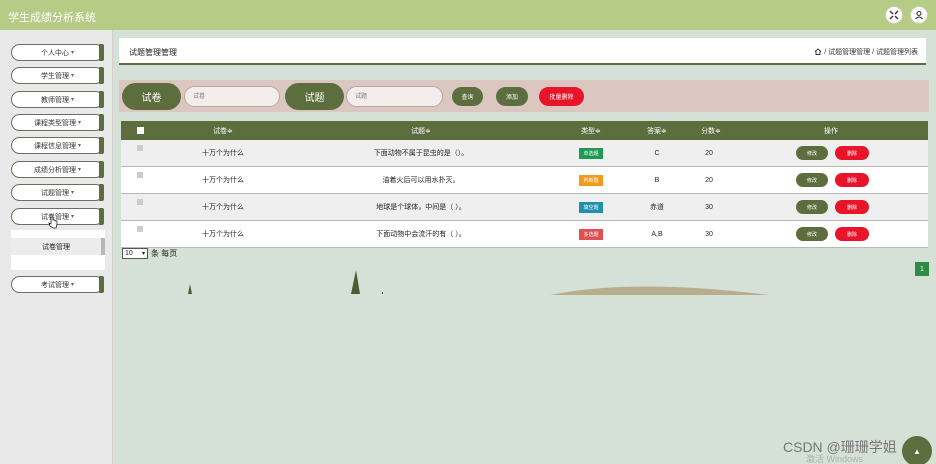 The image size is (936, 464). What do you see at coordinates (54, 53) in the screenshot?
I see `sidebar-item-label: 个人中心` at bounding box center [54, 53].